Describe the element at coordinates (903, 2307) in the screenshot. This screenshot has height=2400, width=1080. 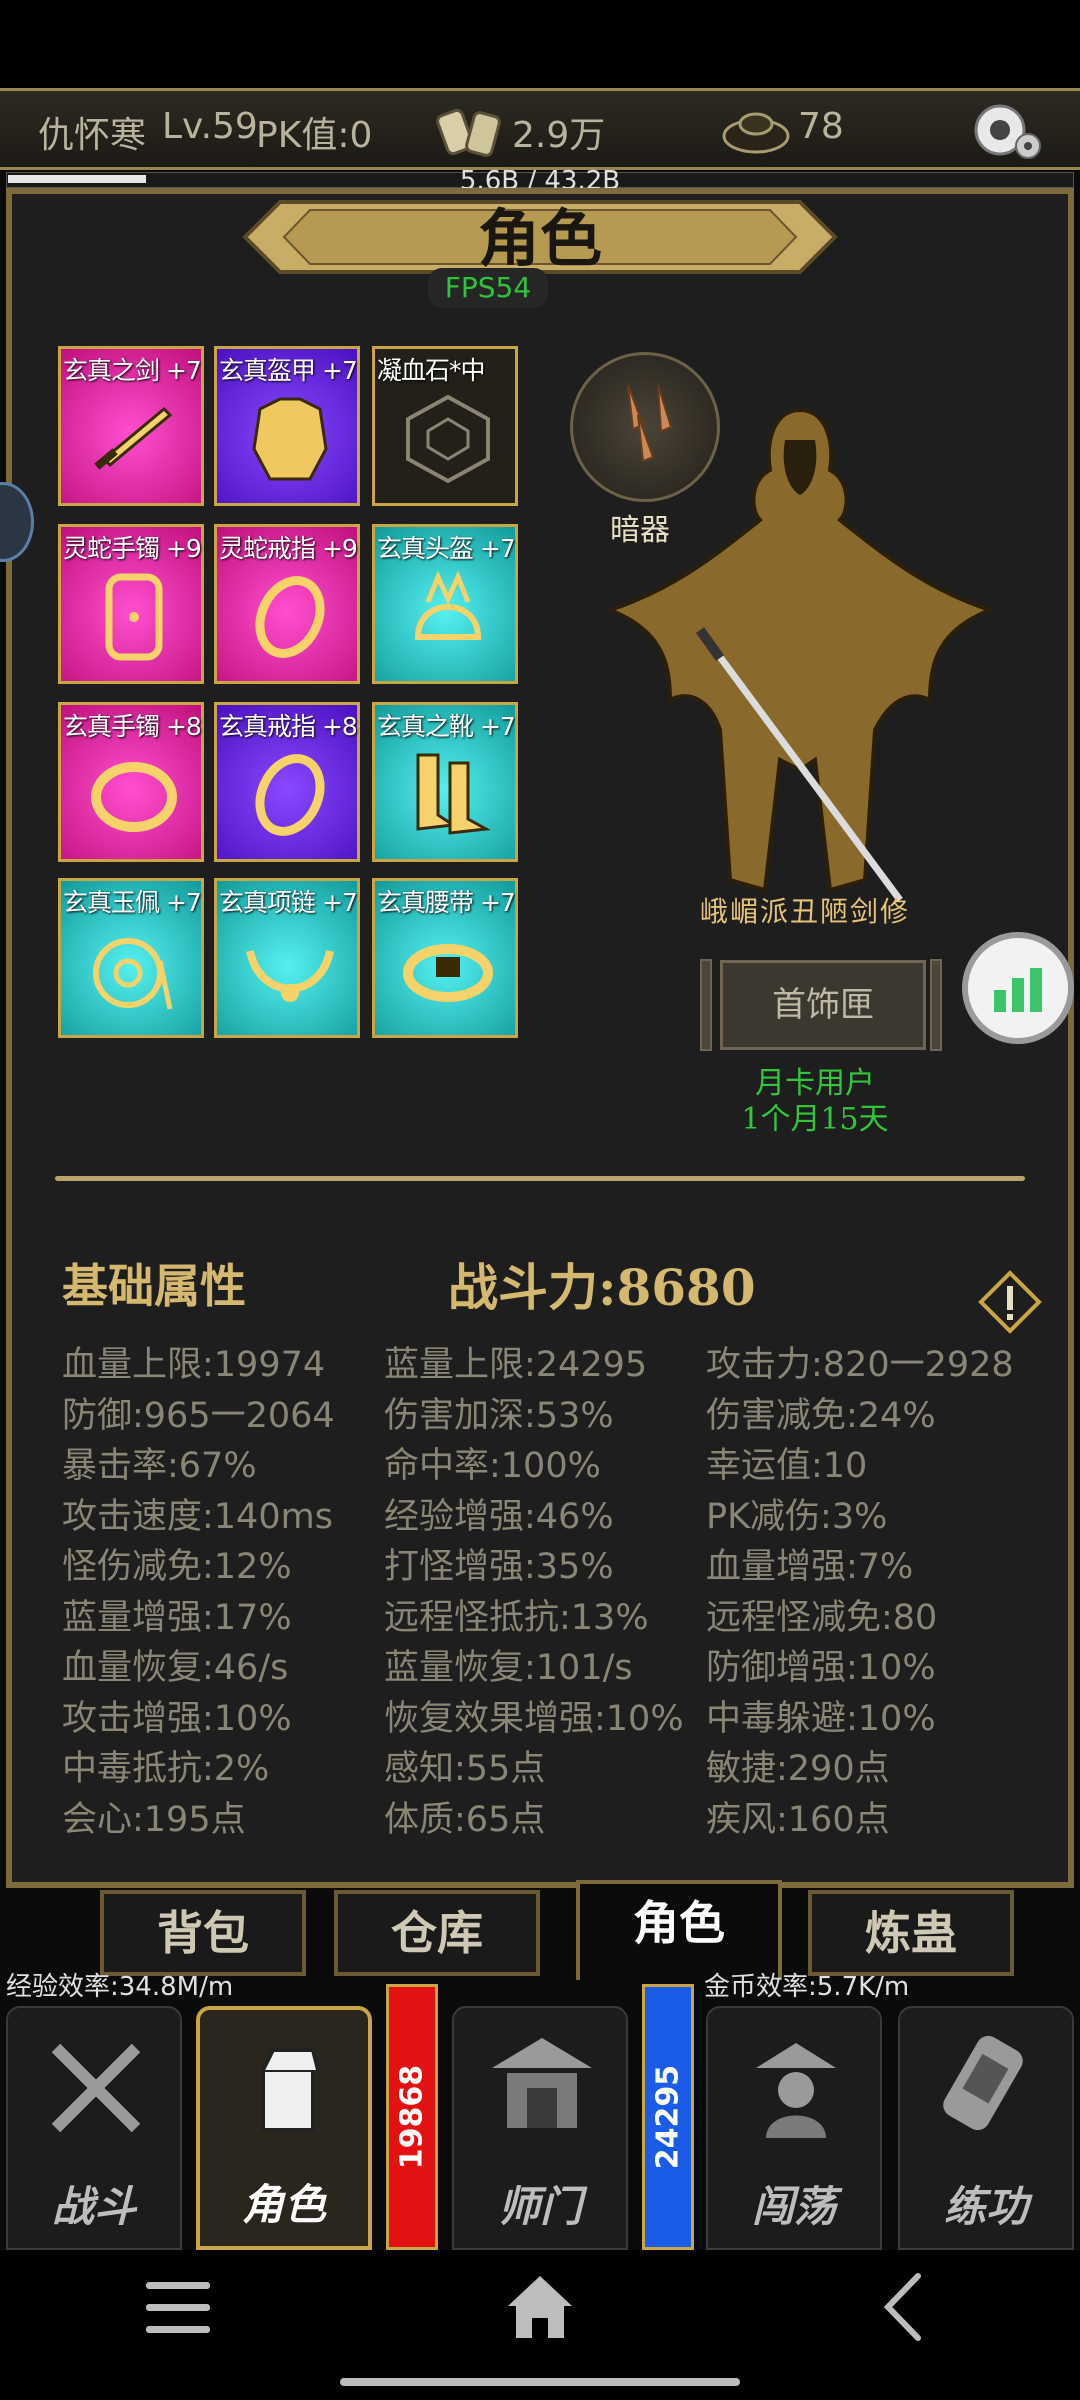
I see `back-icon` at that location.